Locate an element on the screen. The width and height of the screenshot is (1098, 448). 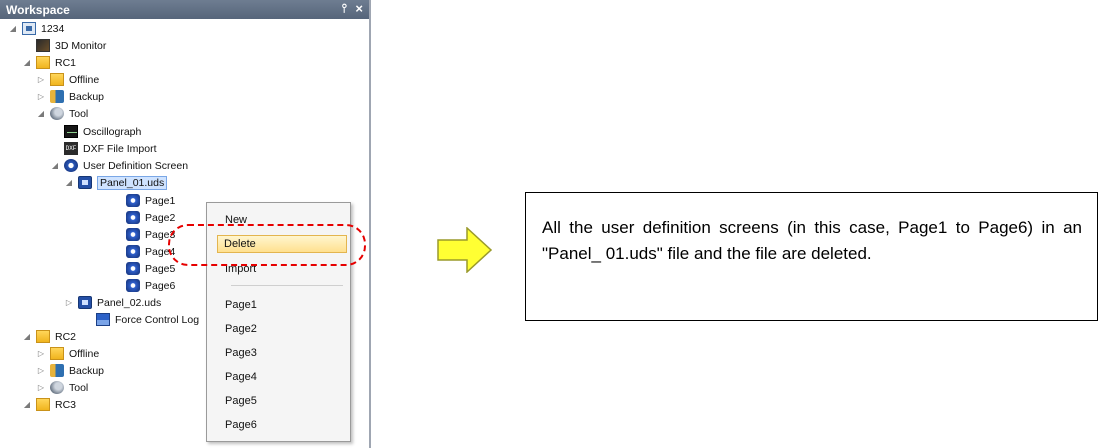
tree-item-backup: ▷ Backup is located at coordinates (70, 96).